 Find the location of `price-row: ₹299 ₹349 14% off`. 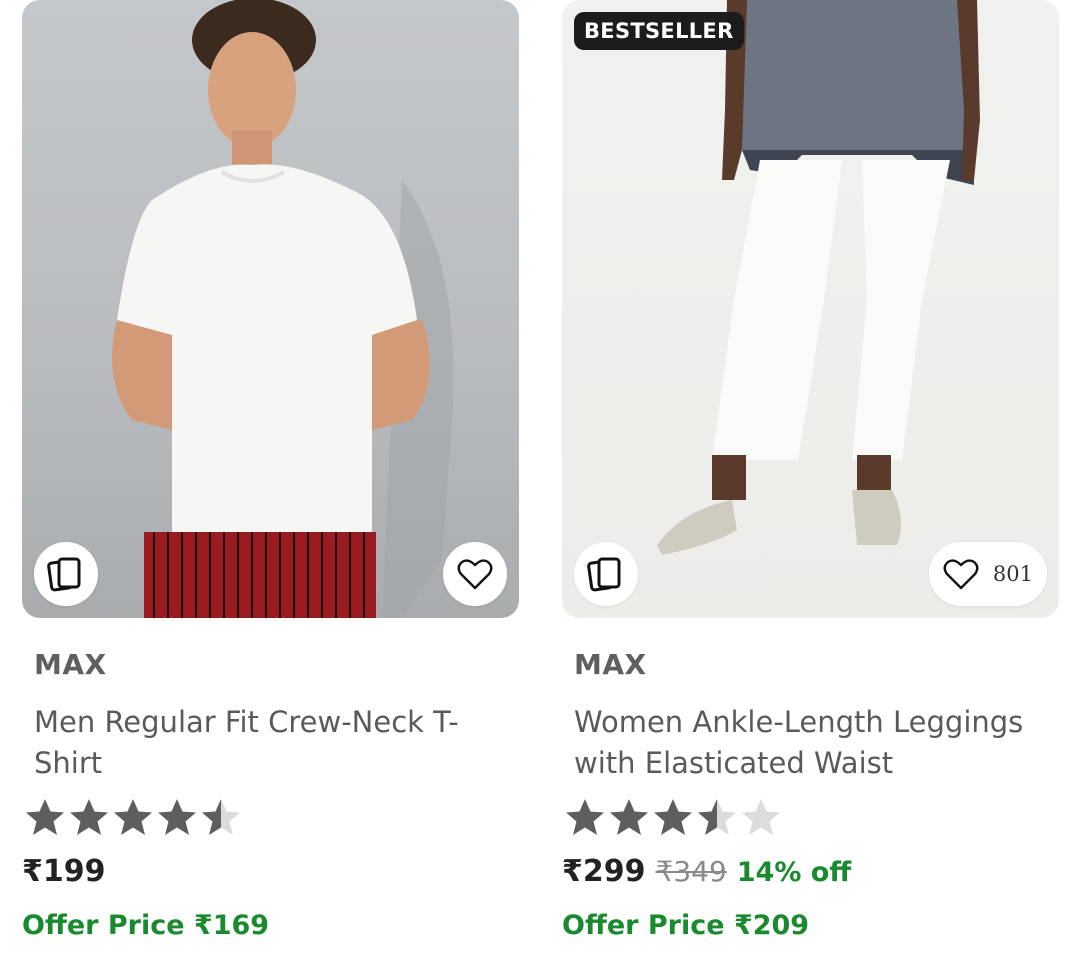

price-row: ₹299 ₹349 14% off is located at coordinates (706, 871).